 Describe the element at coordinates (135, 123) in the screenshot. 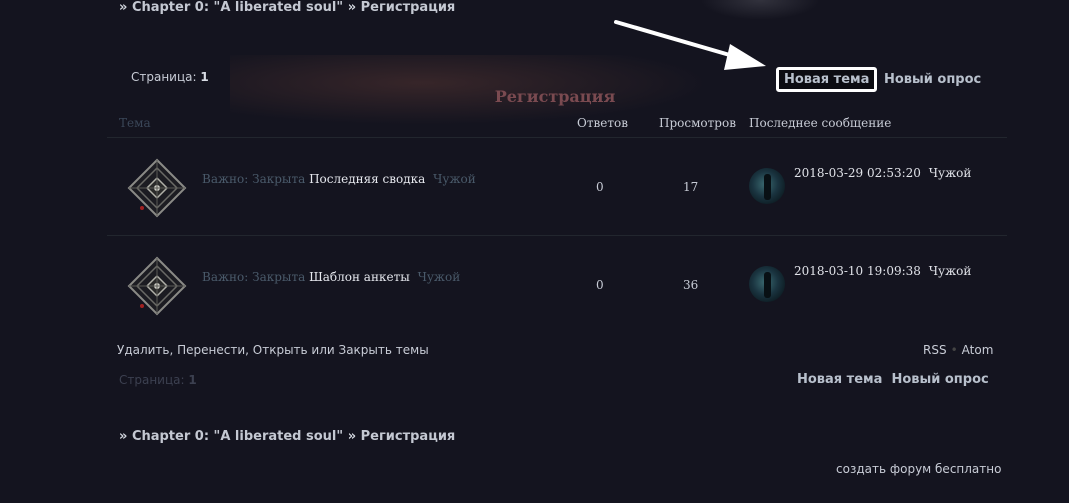

I see `column-header-topic: Тема` at that location.